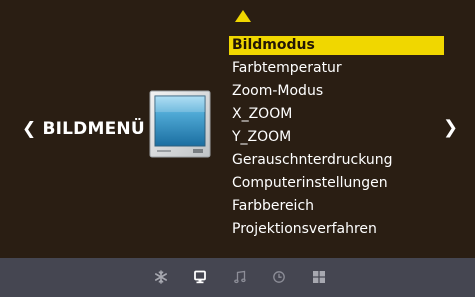 The height and width of the screenshot is (297, 475). What do you see at coordinates (336, 160) in the screenshot?
I see `menu-item-gerauschunterdruckung: Gerauschnterdruckung` at bounding box center [336, 160].